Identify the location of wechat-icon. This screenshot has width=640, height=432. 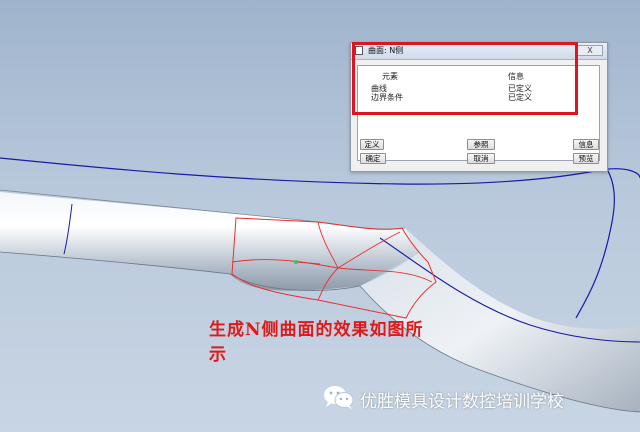
(339, 397).